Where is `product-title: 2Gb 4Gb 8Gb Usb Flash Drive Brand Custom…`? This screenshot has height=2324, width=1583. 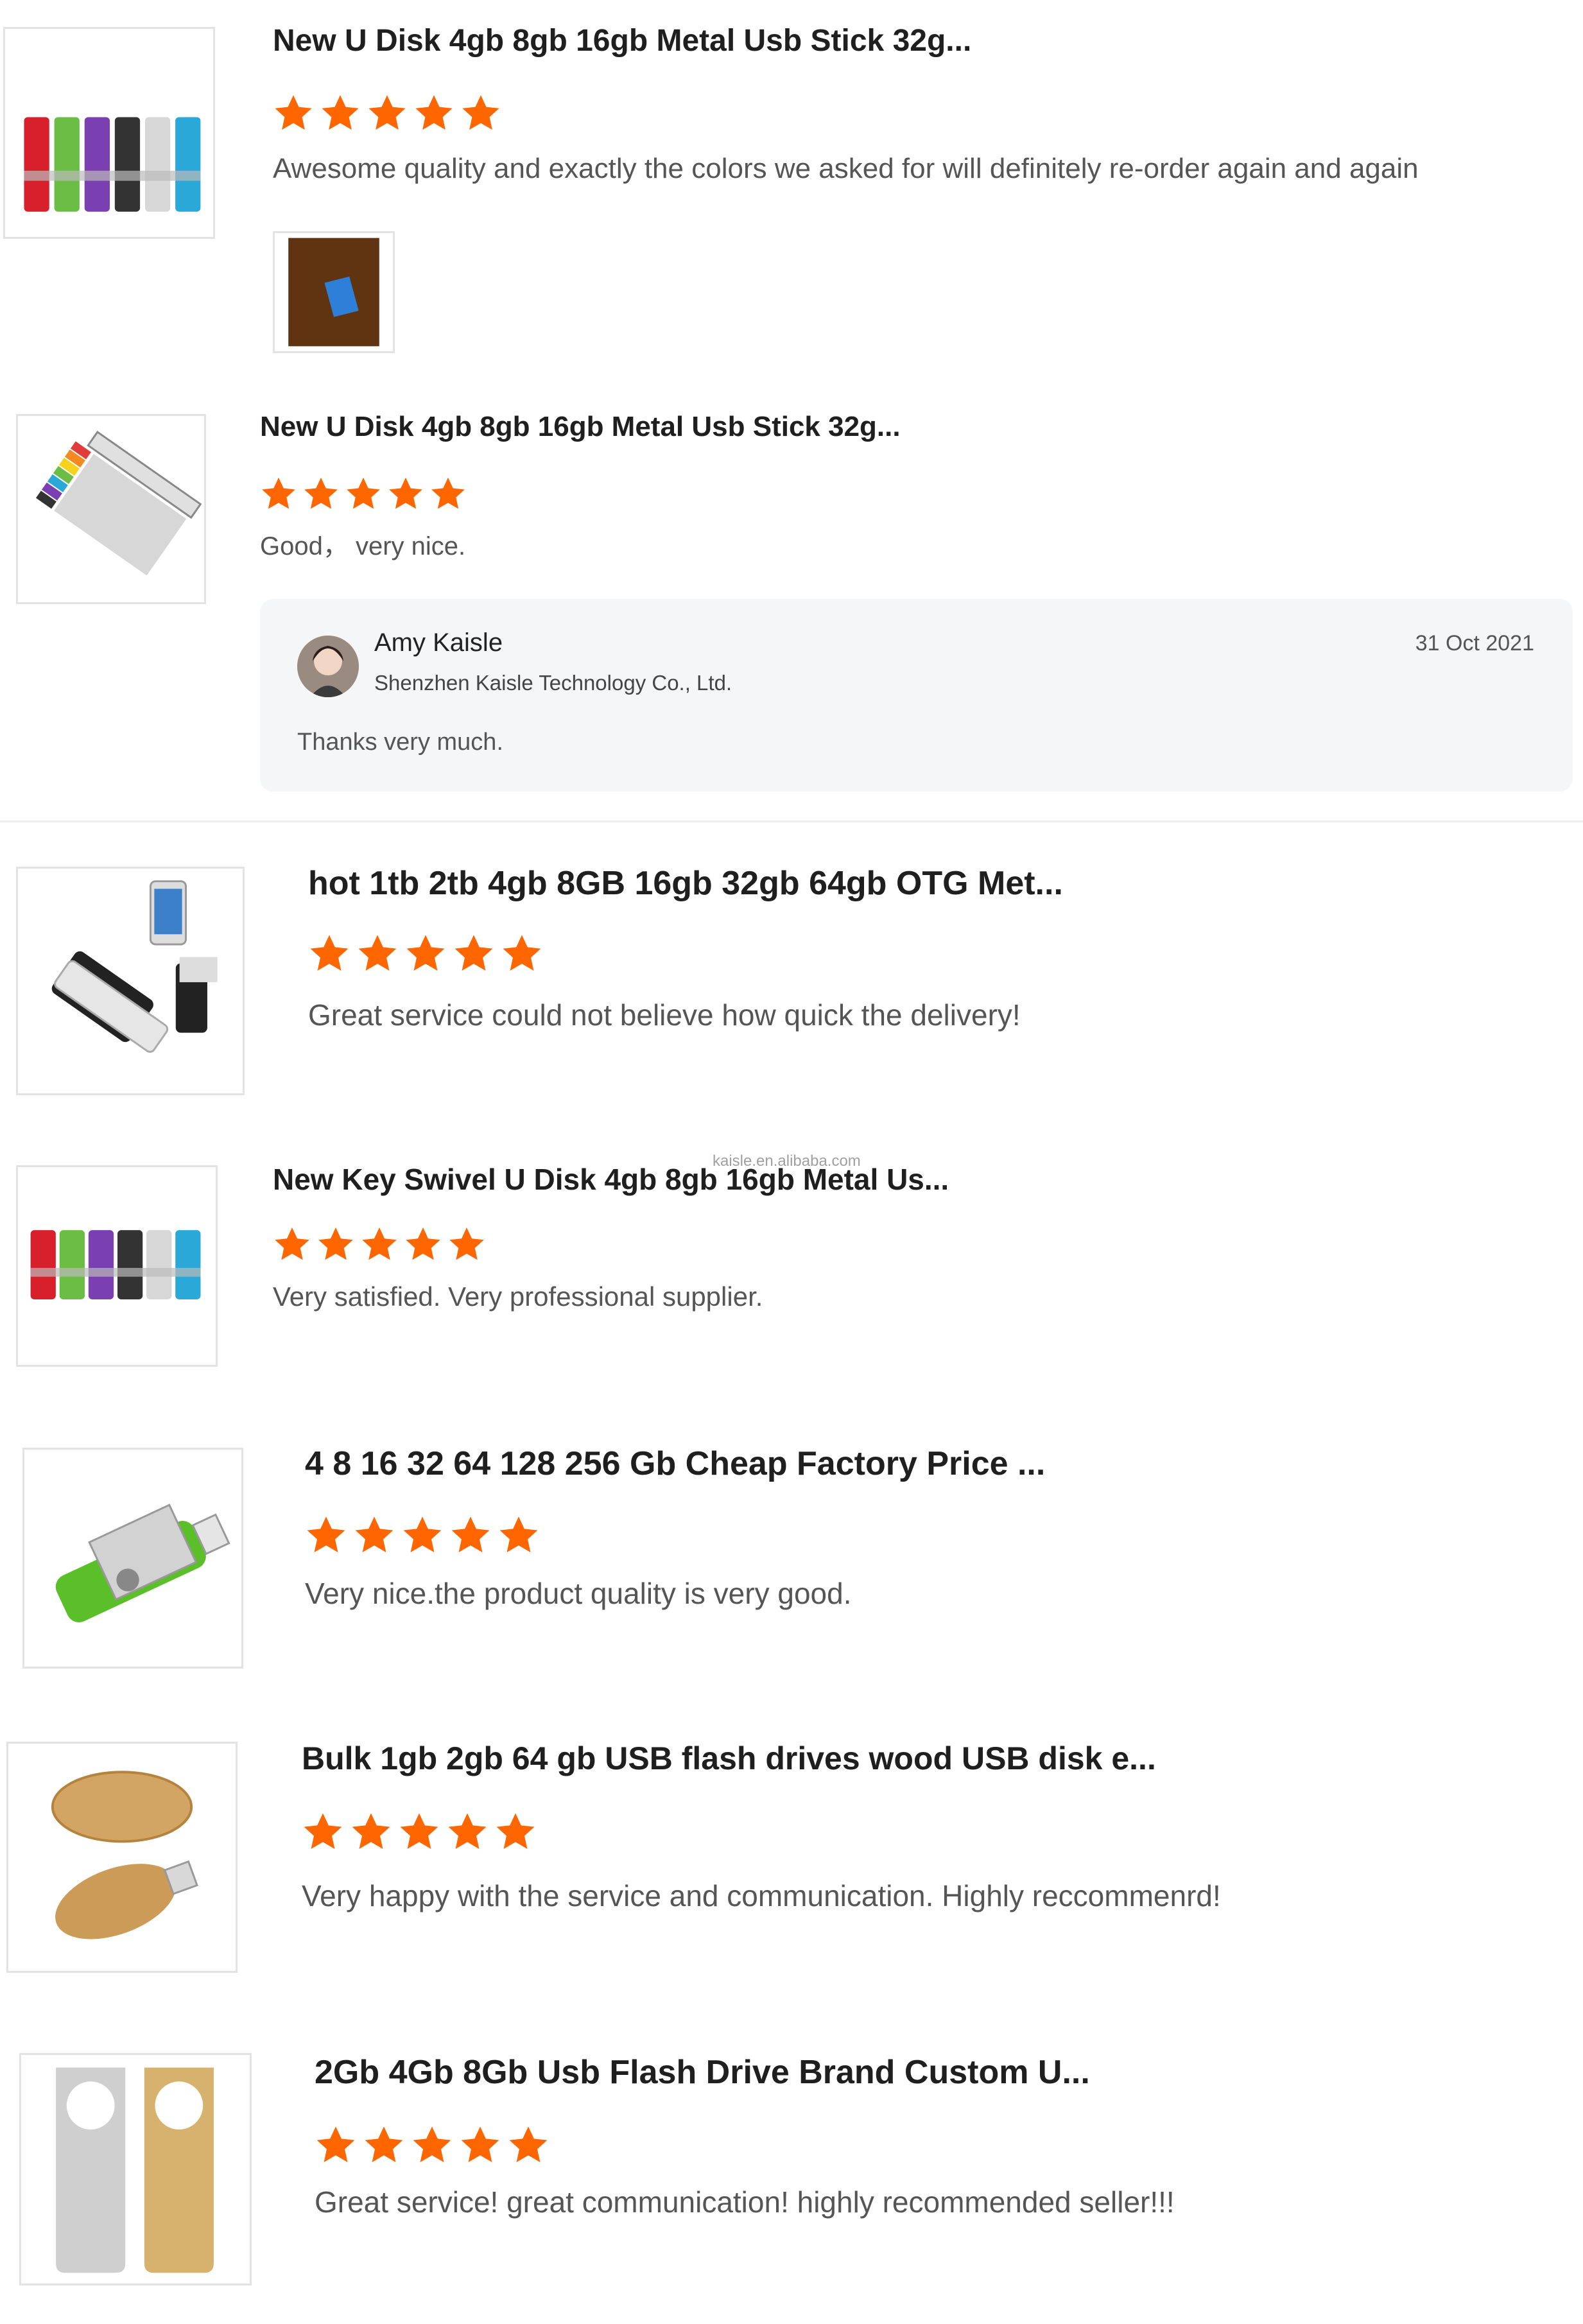
product-title: 2Gb 4Gb 8Gb Usb Flash Drive Brand Custom… is located at coordinates (702, 2072).